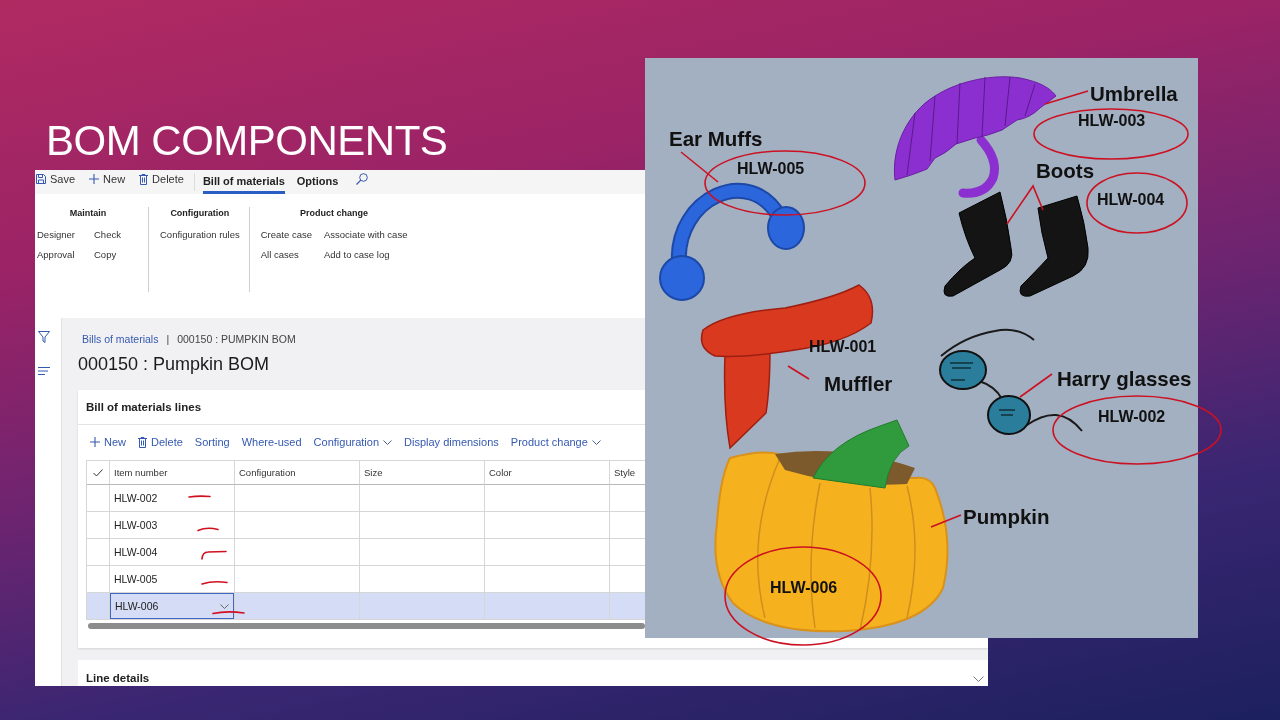  Describe the element at coordinates (1112, 120) in the screenshot. I see `item-code: HLW-003` at that location.